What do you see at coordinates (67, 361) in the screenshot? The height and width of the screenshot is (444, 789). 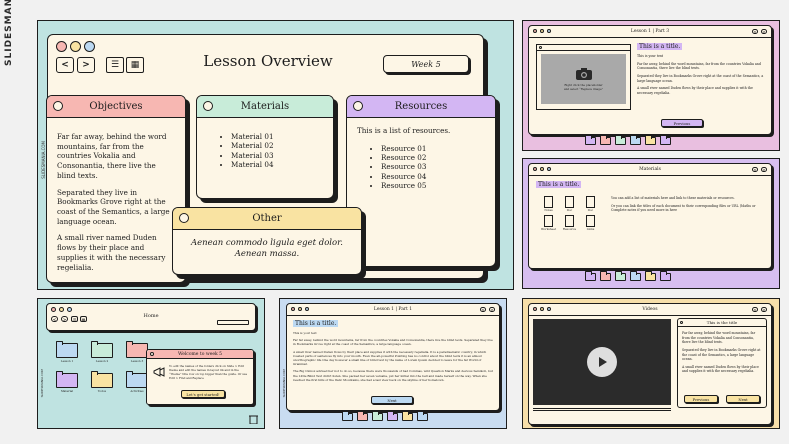 I see `folder-label: Lesson 1` at bounding box center [67, 361].